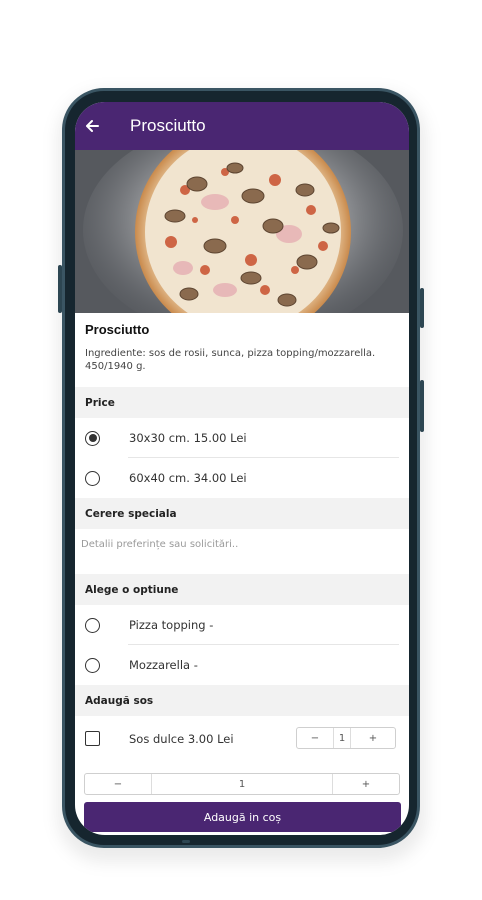  I want to click on radio-selected-icon, so click(92, 438).